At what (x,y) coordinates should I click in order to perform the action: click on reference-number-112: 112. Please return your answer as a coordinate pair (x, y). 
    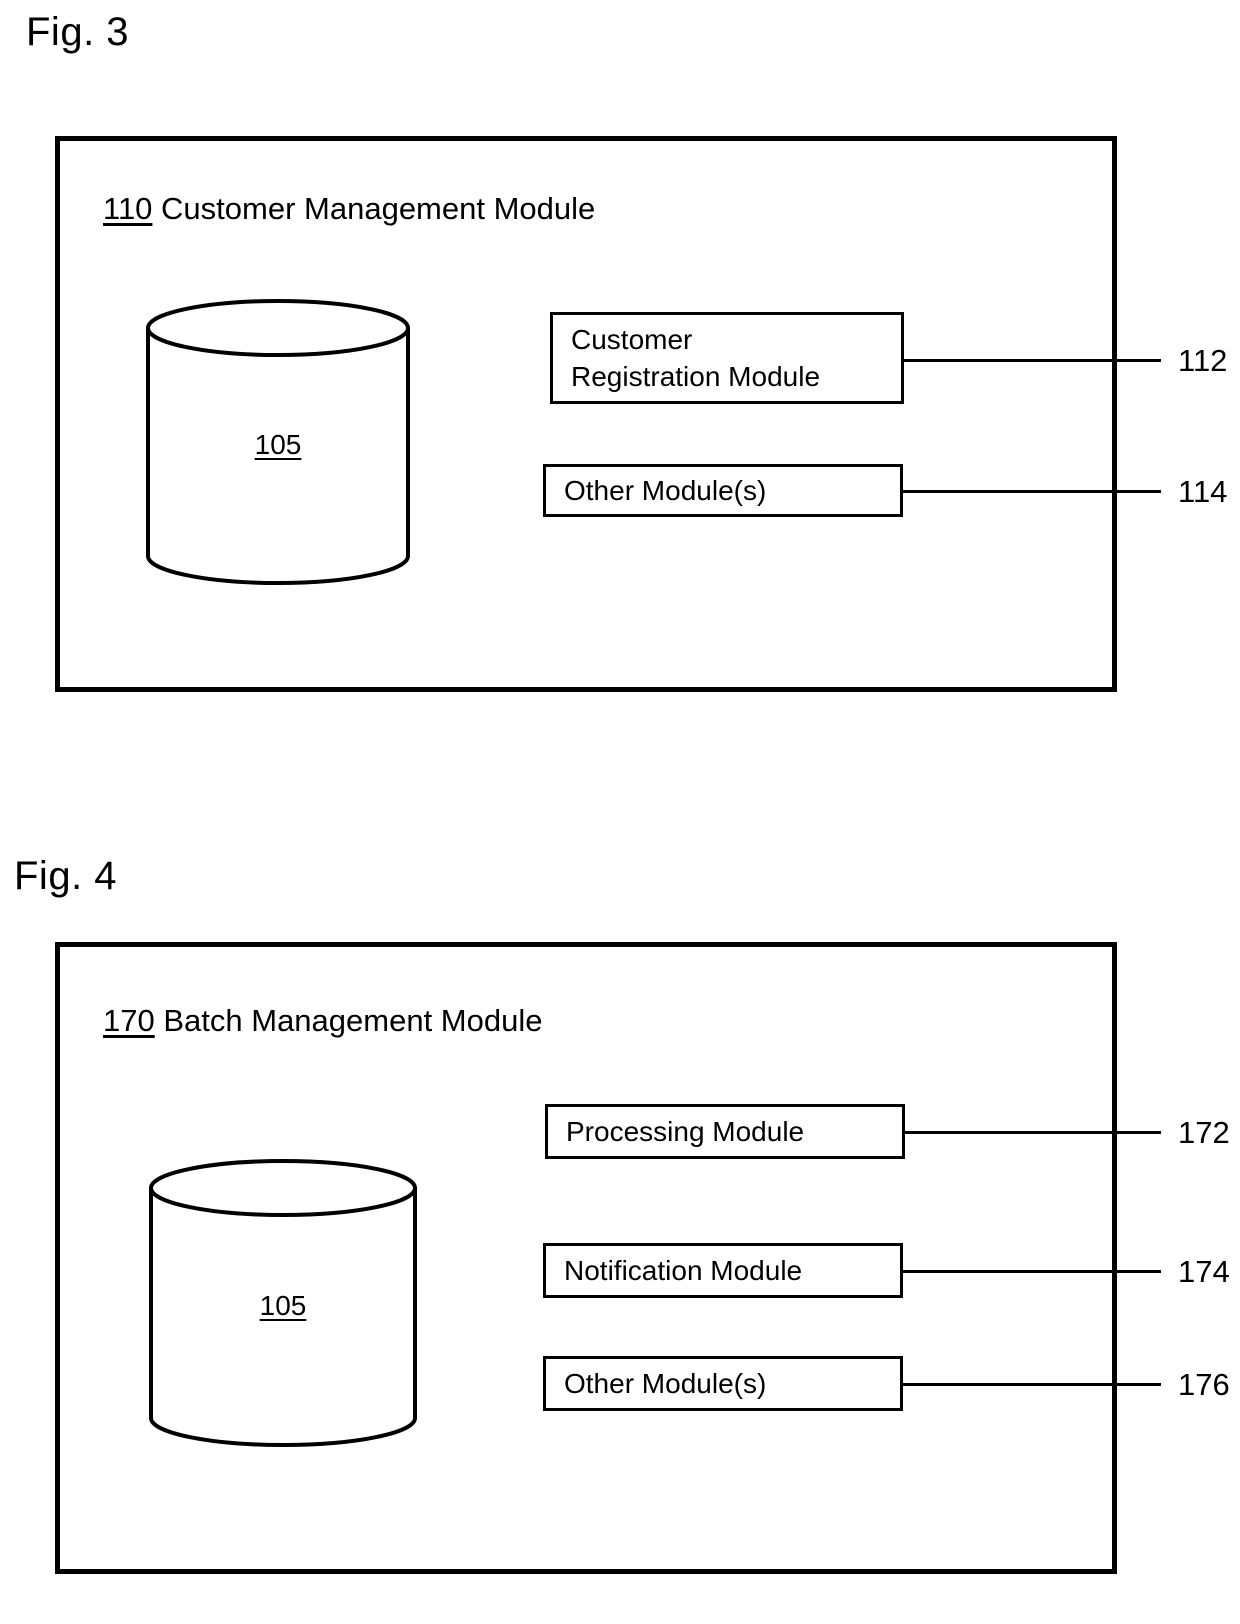
    Looking at the image, I should click on (1203, 360).